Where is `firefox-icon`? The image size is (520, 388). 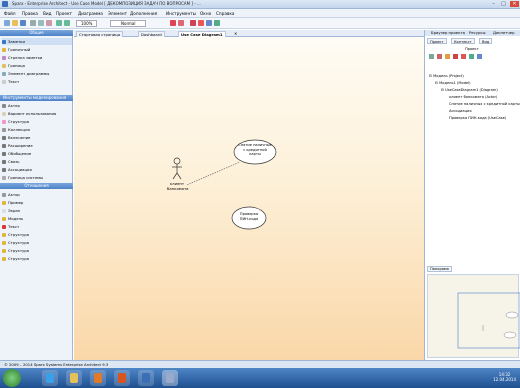 firefox-icon is located at coordinates (122, 378).